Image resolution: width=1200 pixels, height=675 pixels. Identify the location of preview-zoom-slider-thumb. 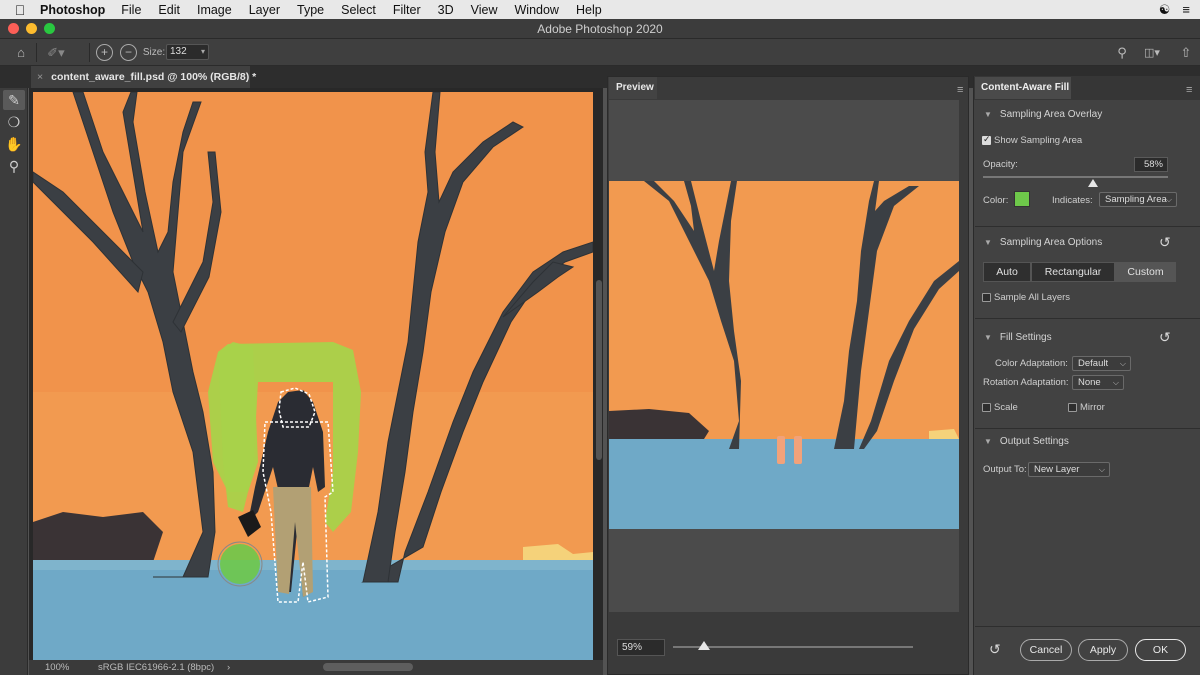
(704, 645).